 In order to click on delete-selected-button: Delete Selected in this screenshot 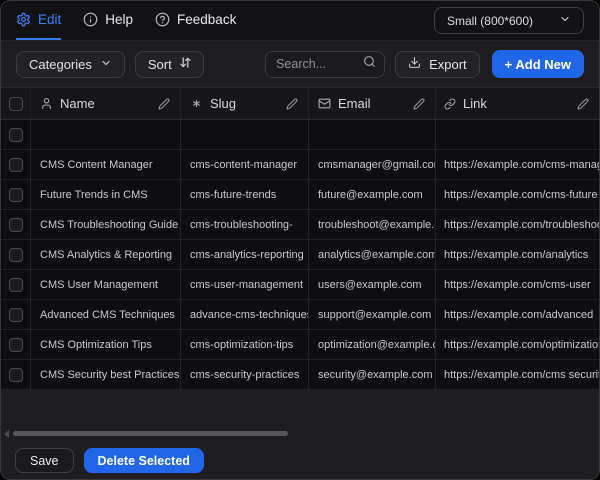, I will do `click(143, 460)`.